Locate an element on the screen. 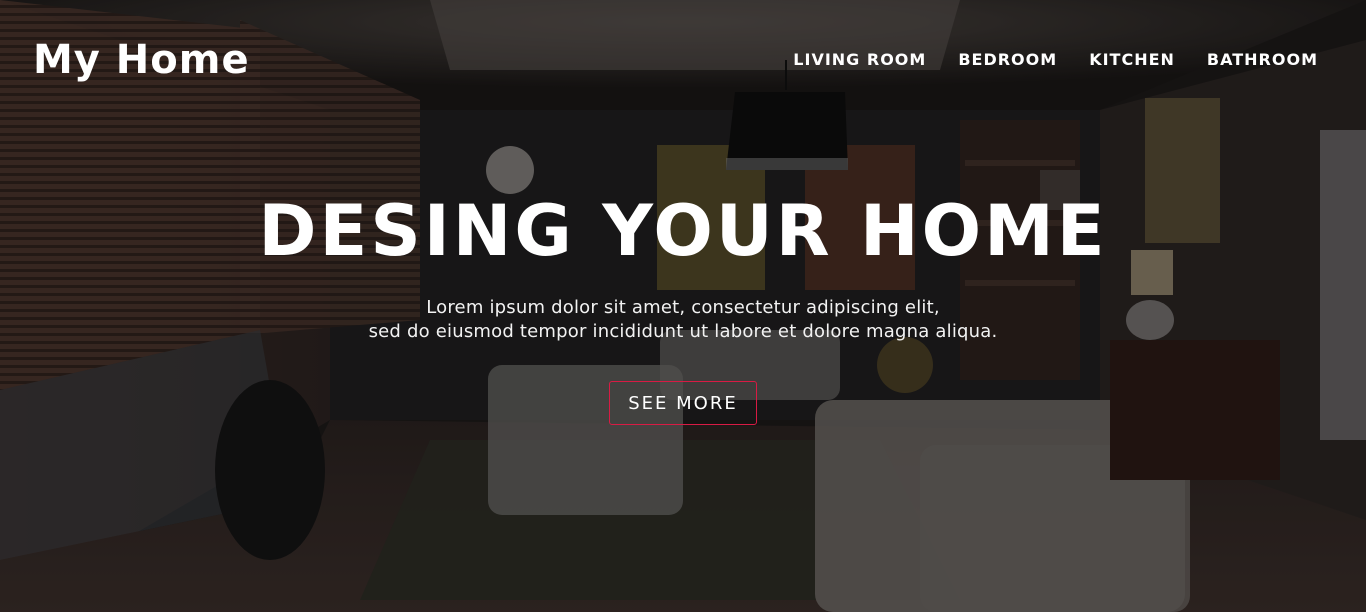 This screenshot has width=1366, height=612. site-logo: My Home is located at coordinates (141, 60).